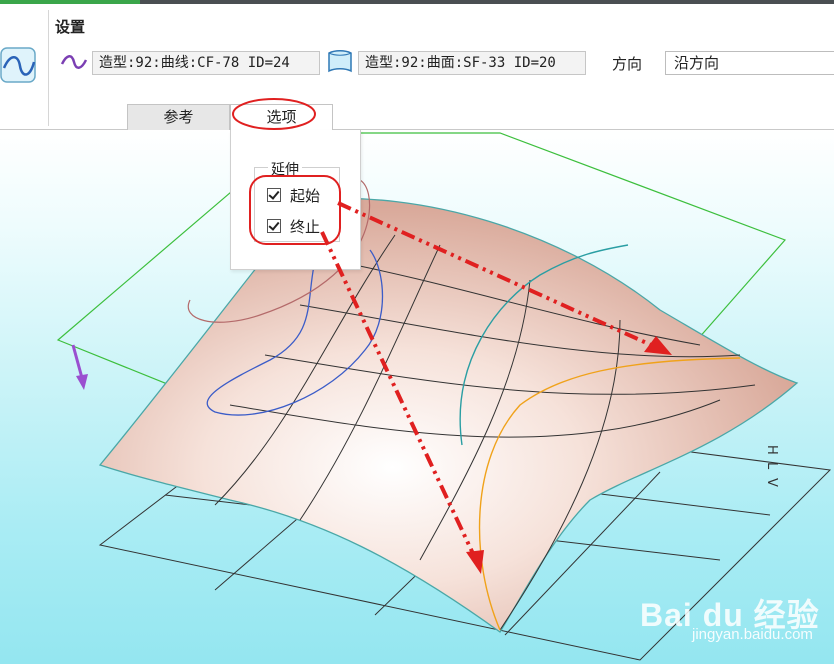 The image size is (834, 664). I want to click on section-title: 设置, so click(70, 27).